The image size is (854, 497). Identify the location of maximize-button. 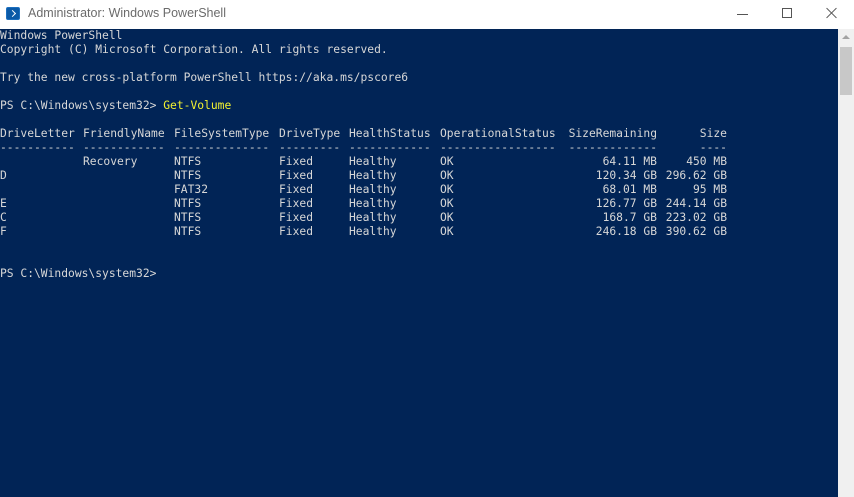
(788, 14).